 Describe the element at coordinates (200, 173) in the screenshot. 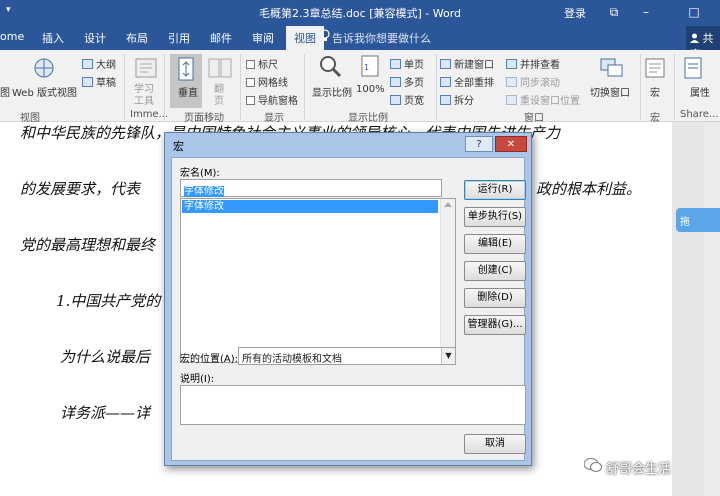

I see `macro-name-label: 宏名(M):` at that location.